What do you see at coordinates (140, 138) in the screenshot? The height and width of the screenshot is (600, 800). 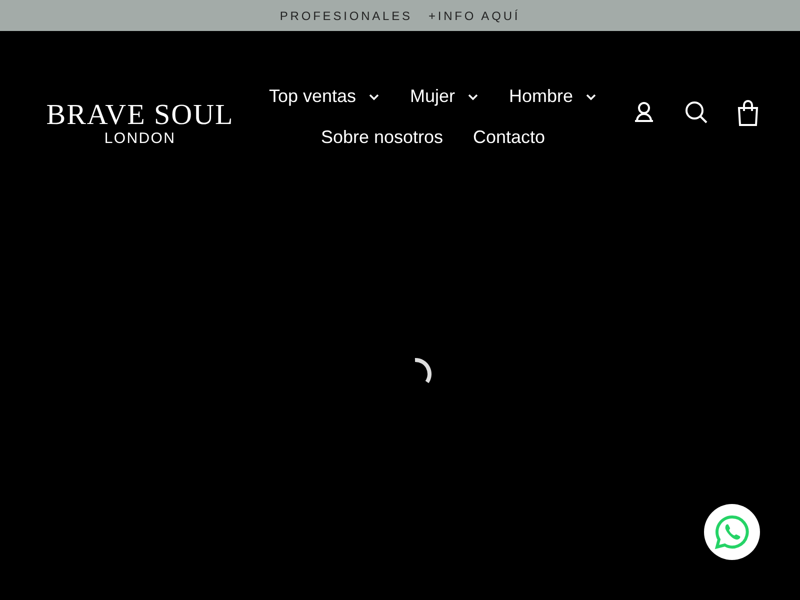 I see `logo-subtitle: LONDON` at bounding box center [140, 138].